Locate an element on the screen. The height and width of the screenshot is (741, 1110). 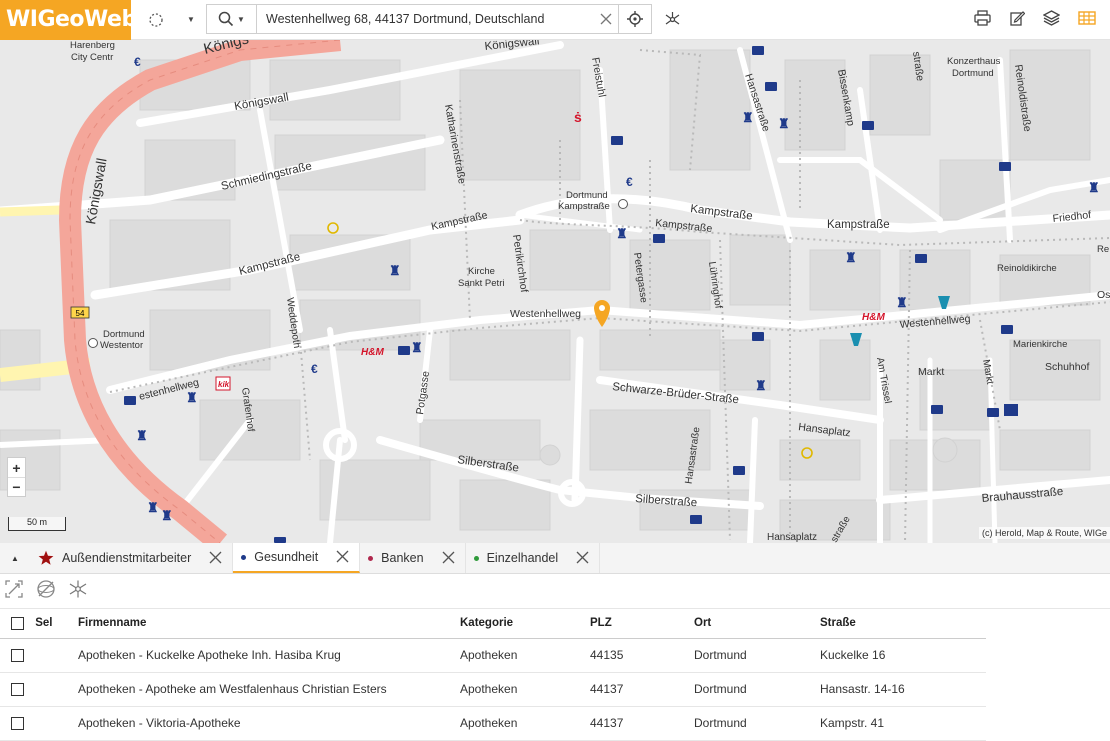
zoom-to-selection-button is located at coordinates (14, 591).